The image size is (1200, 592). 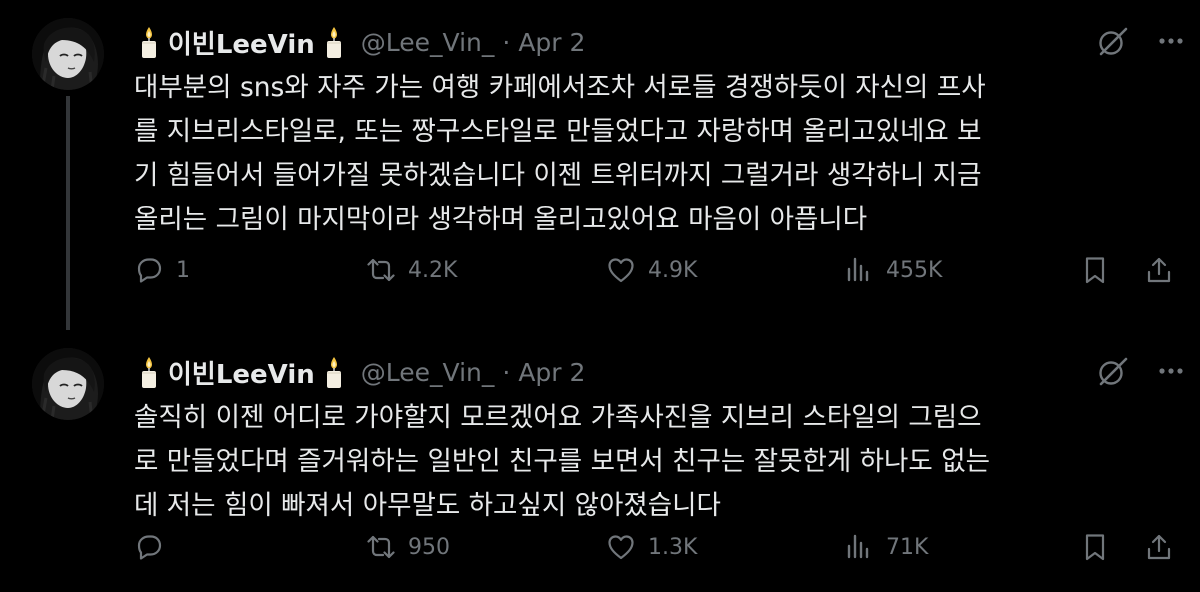 I want to click on reply-button: 1, so click(x=162, y=270).